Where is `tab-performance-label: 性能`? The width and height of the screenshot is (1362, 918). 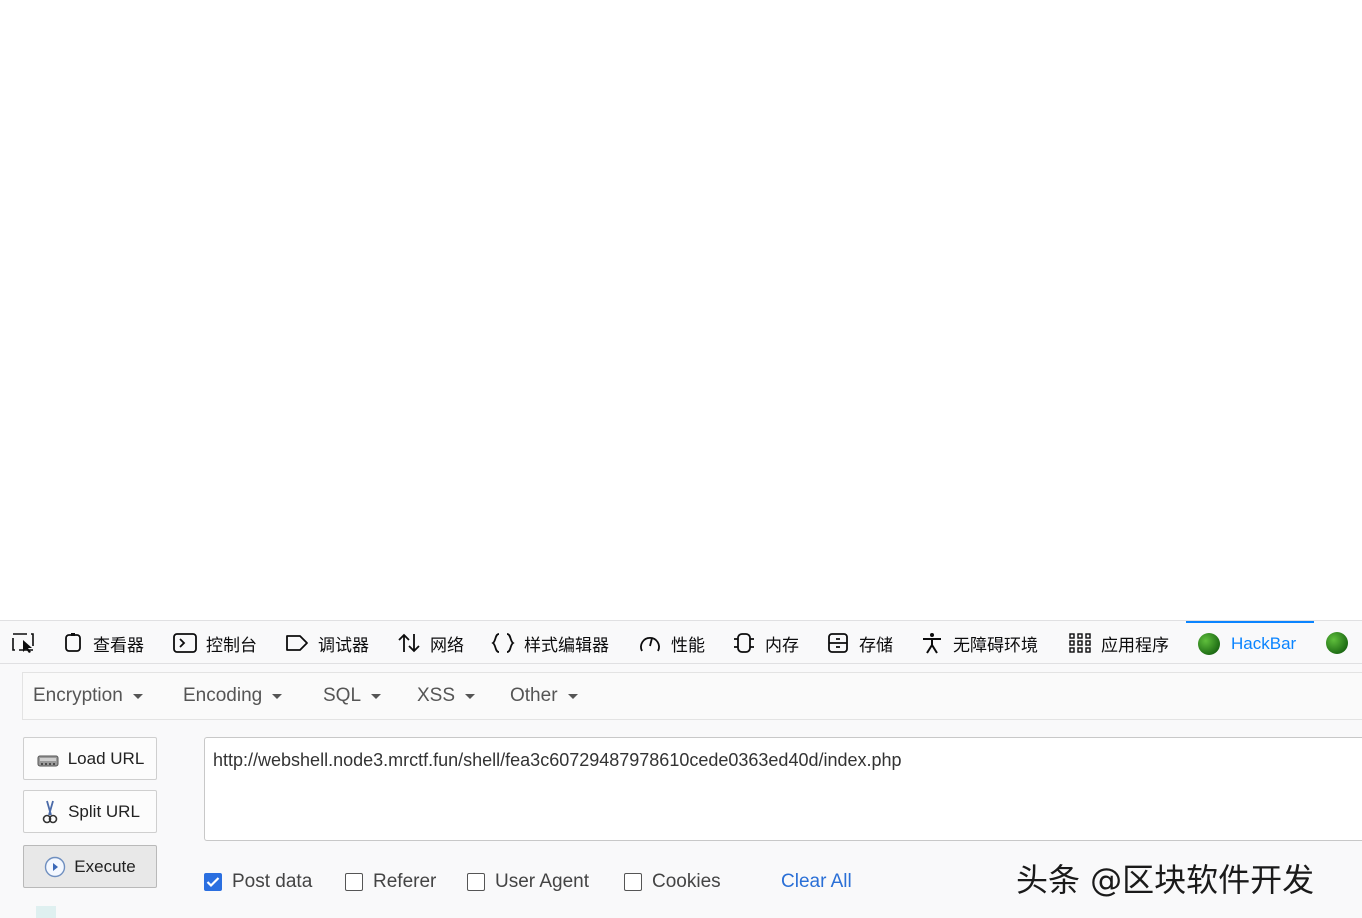
tab-performance-label: 性能 is located at coordinates (688, 645).